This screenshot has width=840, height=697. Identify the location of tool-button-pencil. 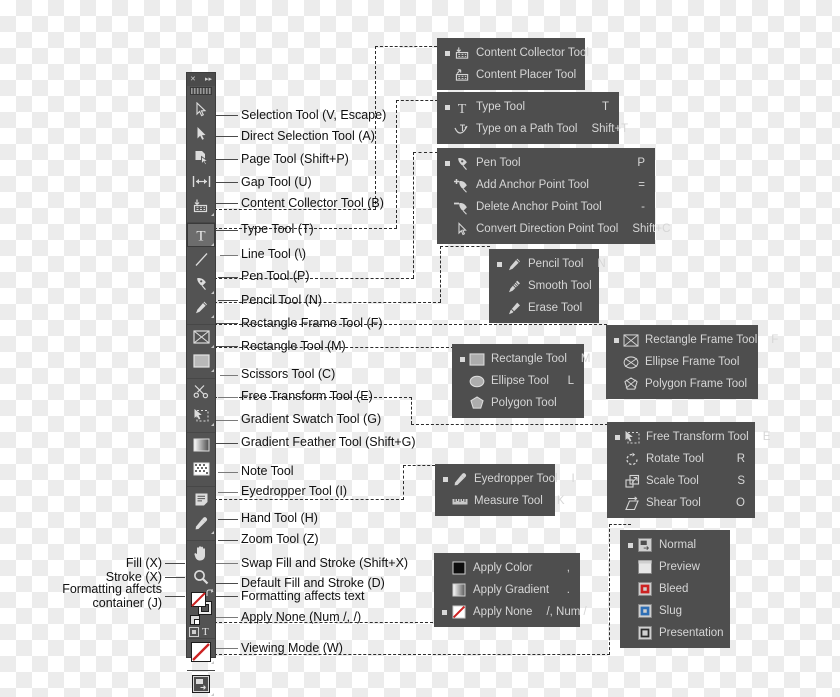
(201, 307).